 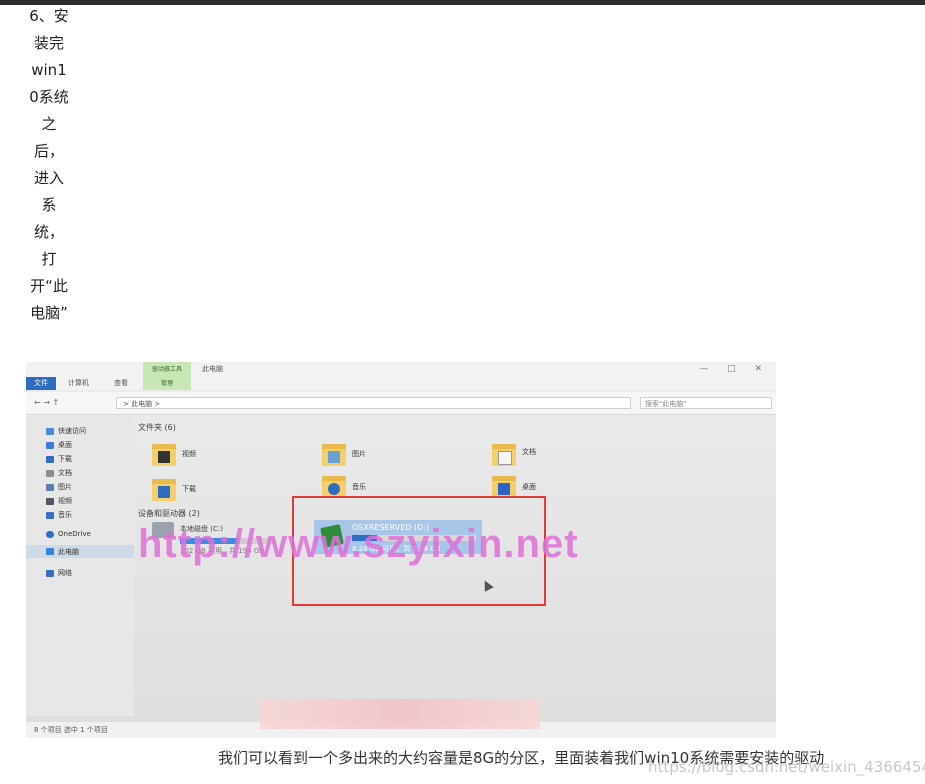 I want to click on step-text: 6、安 装完 win1 0系统 之 后， 进入 系 统， 打 开“此 电脑”, so click(x=49, y=170).